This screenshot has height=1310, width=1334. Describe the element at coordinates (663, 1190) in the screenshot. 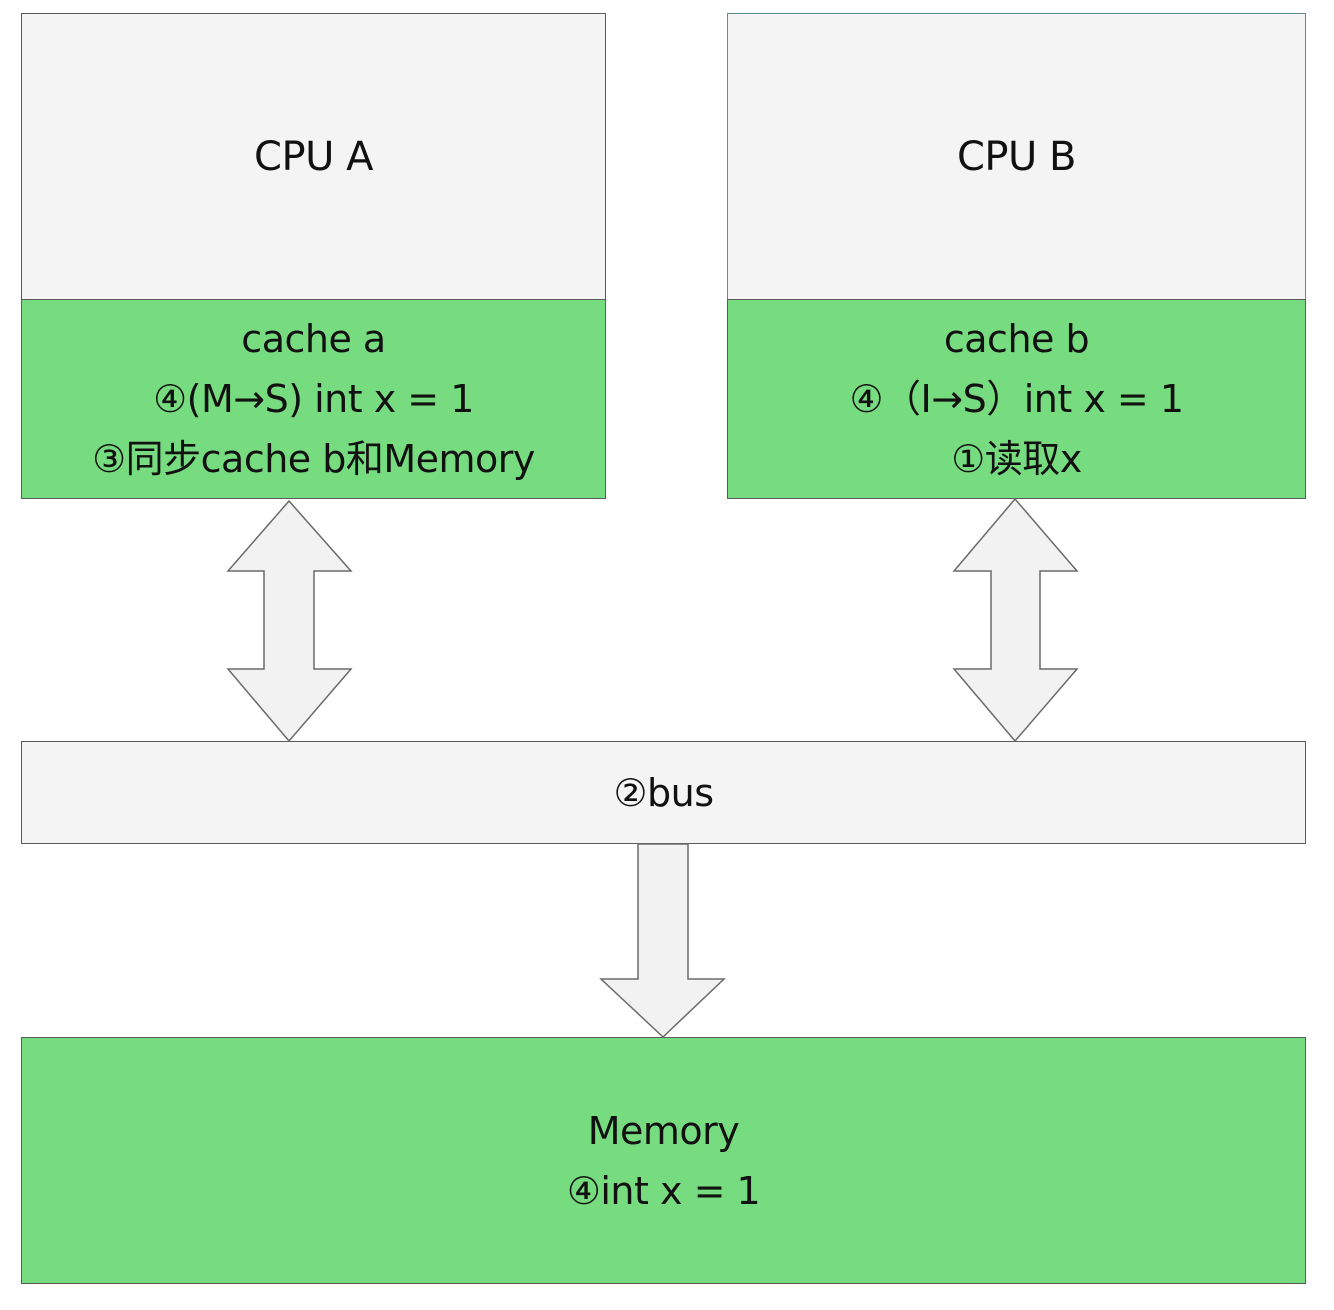

I see `memory-value-line: ④int x = 1` at that location.